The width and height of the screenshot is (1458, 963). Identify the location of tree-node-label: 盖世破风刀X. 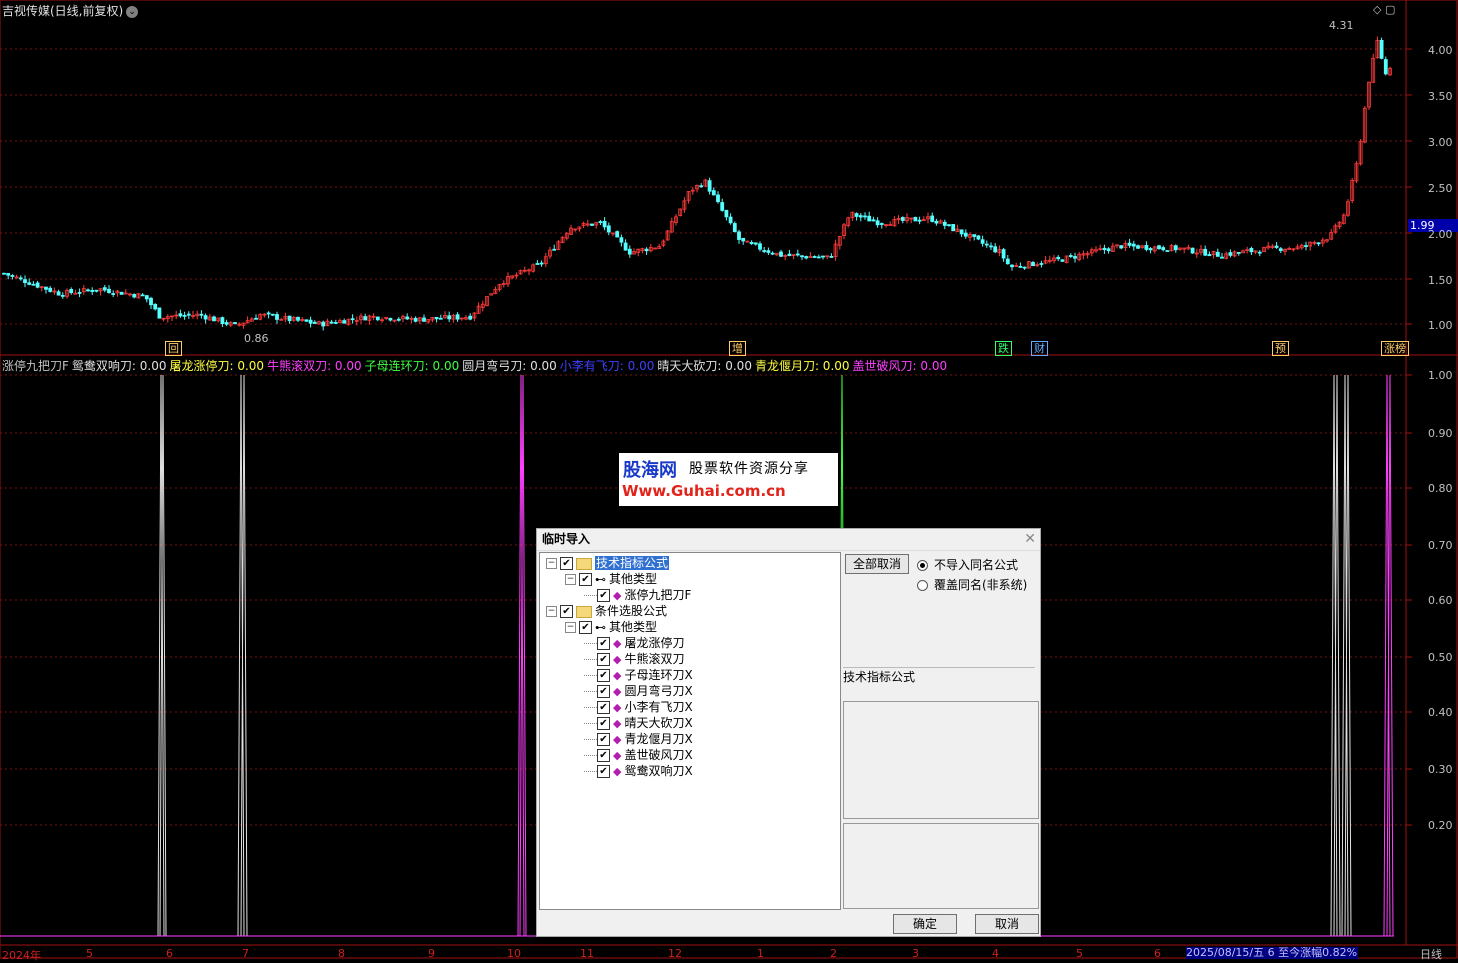
(658, 755).